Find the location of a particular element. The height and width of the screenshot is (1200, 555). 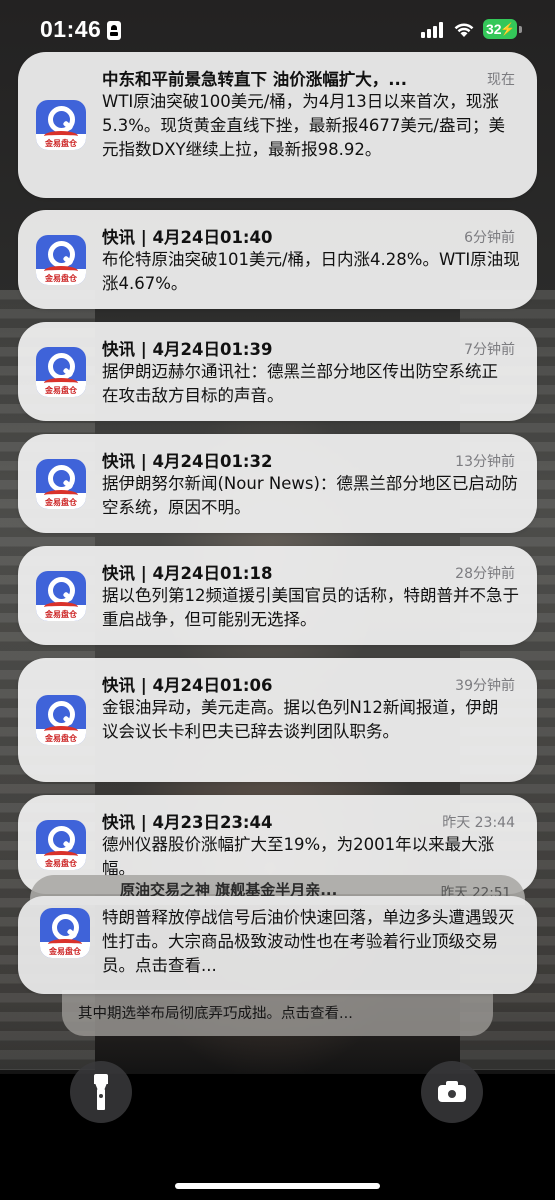

cellular-signal-icon is located at coordinates (433, 30).